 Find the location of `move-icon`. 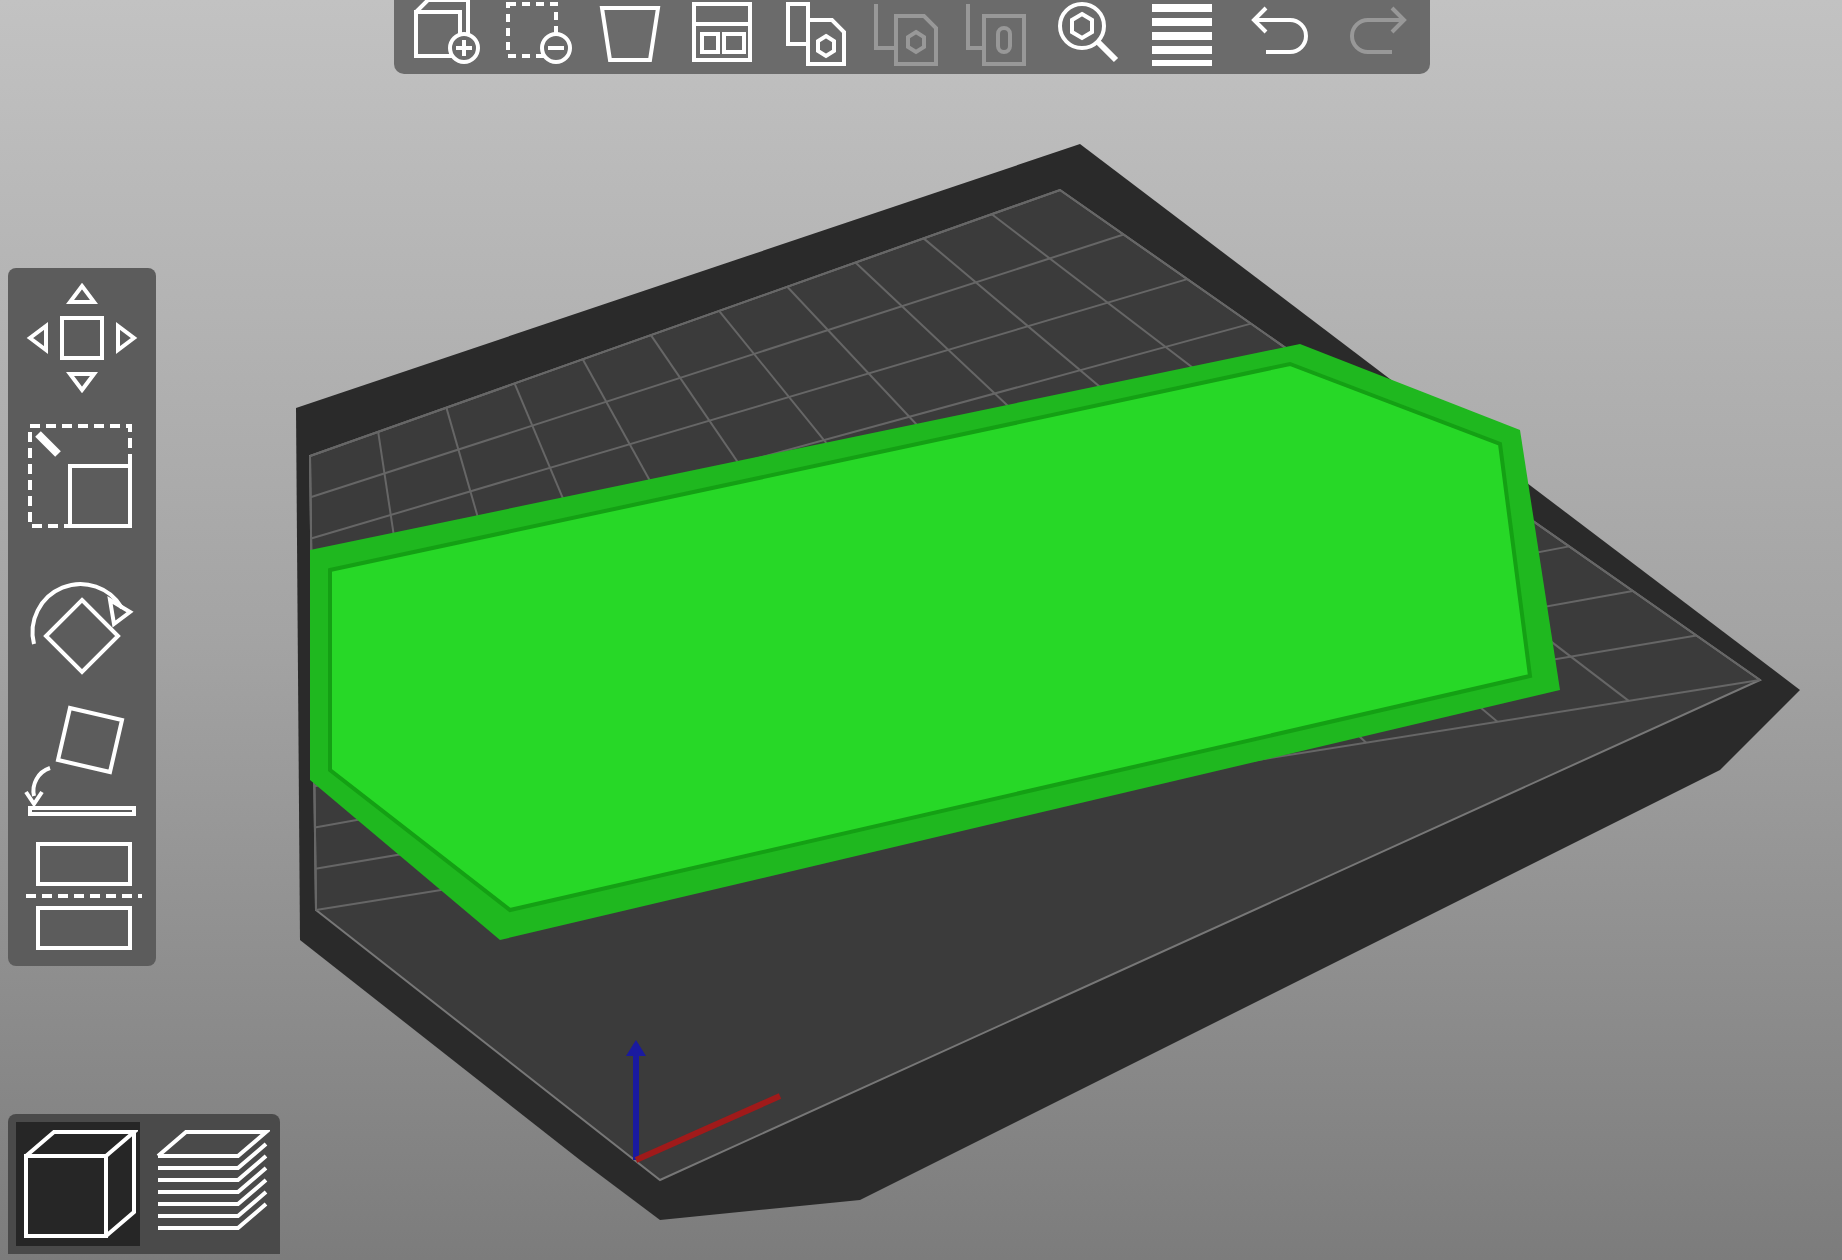

move-icon is located at coordinates (82, 337).